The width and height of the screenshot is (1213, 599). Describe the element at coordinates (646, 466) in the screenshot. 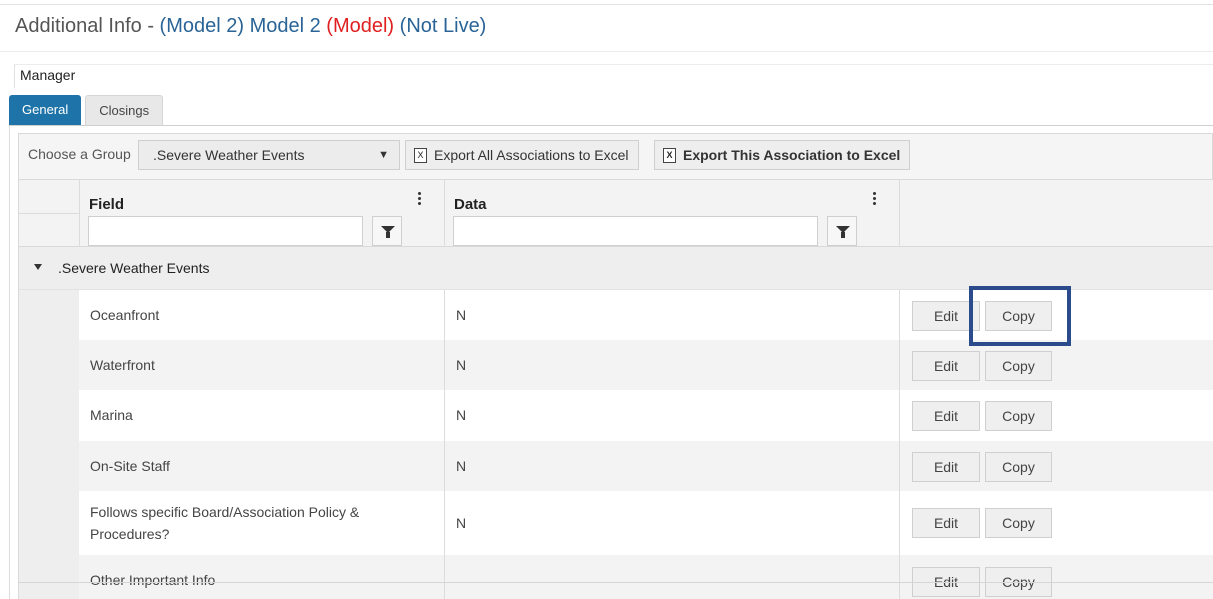

I see `table-row: On-Site Staff N Edit Copy` at that location.